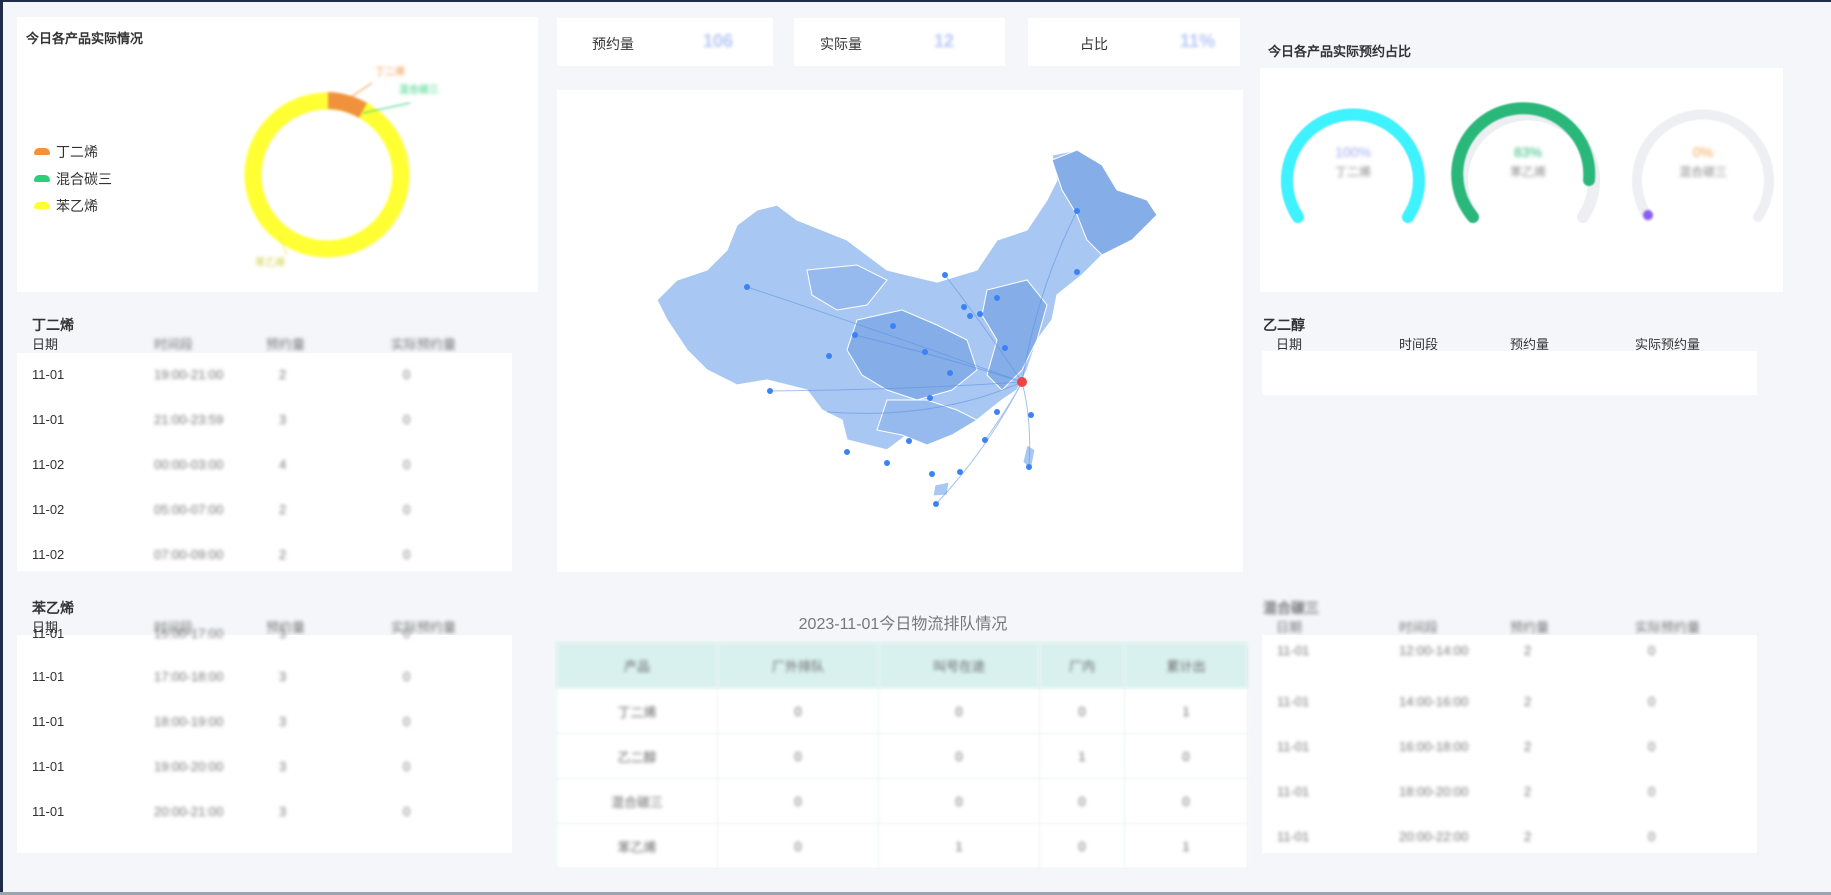 Image resolution: width=1831 pixels, height=895 pixels. What do you see at coordinates (270, 262) in the screenshot?
I see `donut-label-styrene: 苯乙烯` at bounding box center [270, 262].